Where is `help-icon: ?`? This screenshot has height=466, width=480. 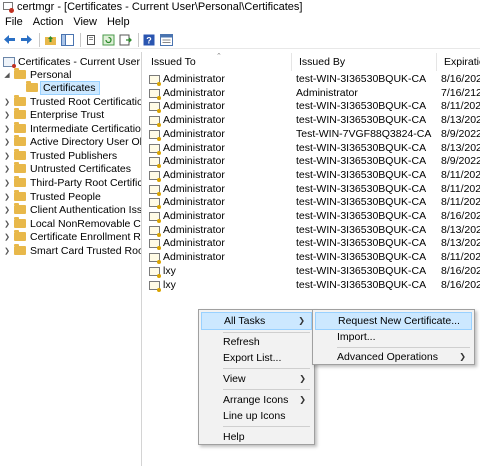 help-icon: ? is located at coordinates (149, 40).